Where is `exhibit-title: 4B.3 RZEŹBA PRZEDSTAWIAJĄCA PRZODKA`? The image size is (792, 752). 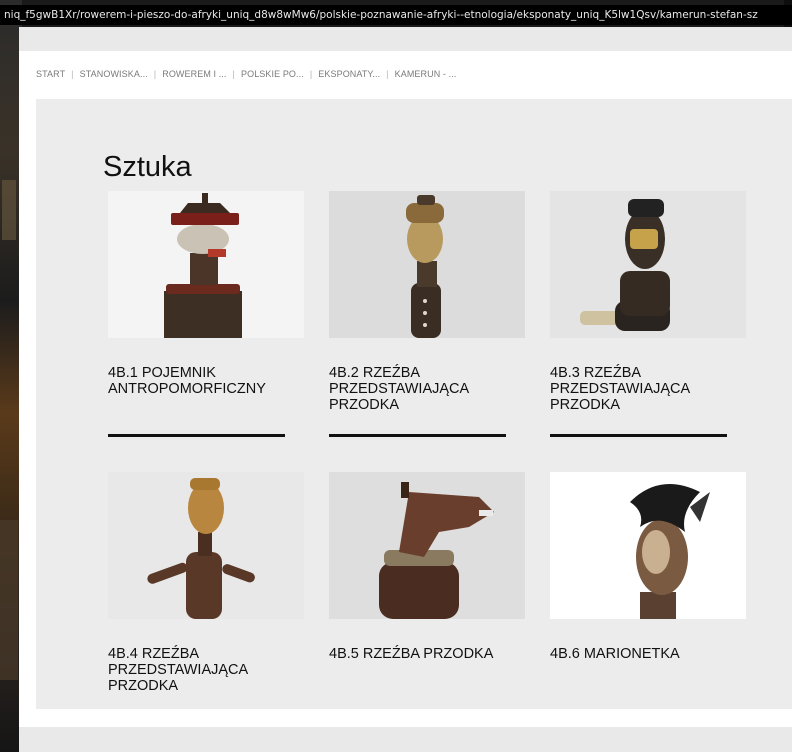 exhibit-title: 4B.3 RZEŹBA PRZEDSTAWIAJĄCA PRZODKA is located at coordinates (645, 389).